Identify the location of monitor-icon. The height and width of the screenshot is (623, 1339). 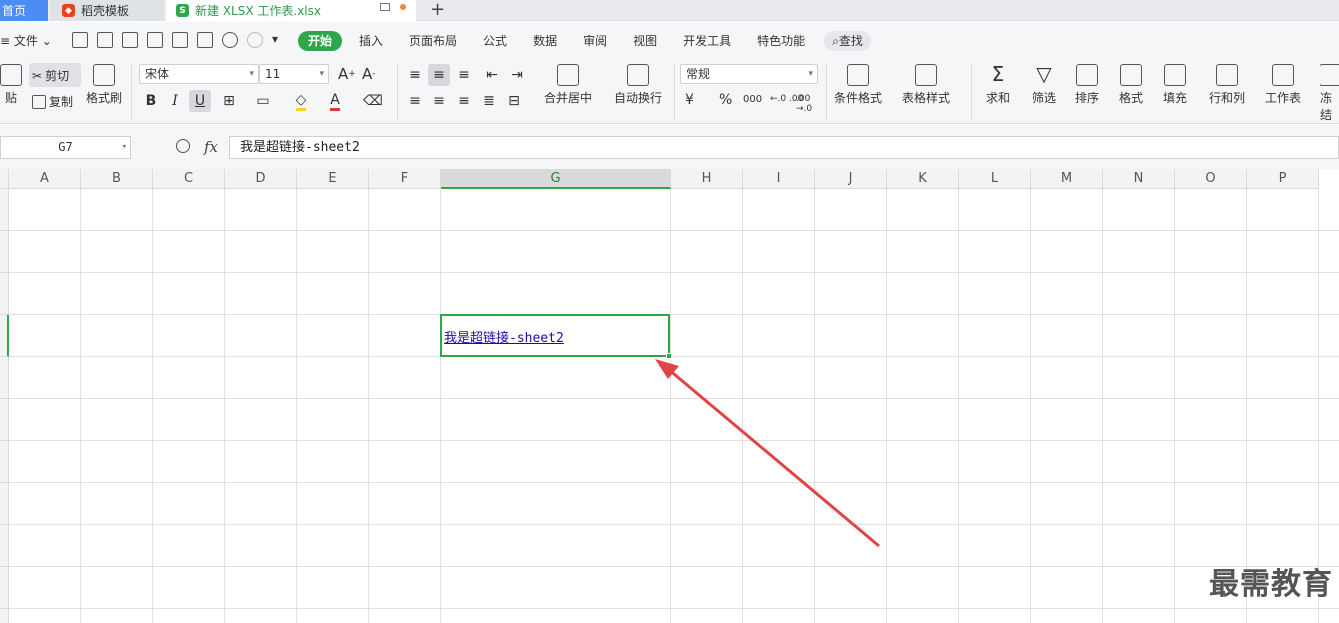
(385, 7).